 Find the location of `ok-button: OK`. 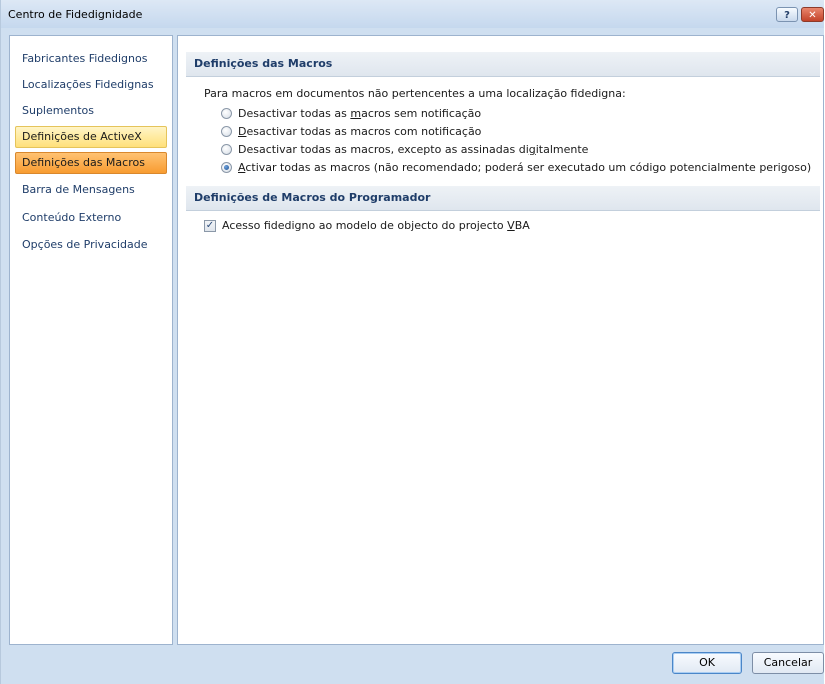

ok-button: OK is located at coordinates (707, 663).